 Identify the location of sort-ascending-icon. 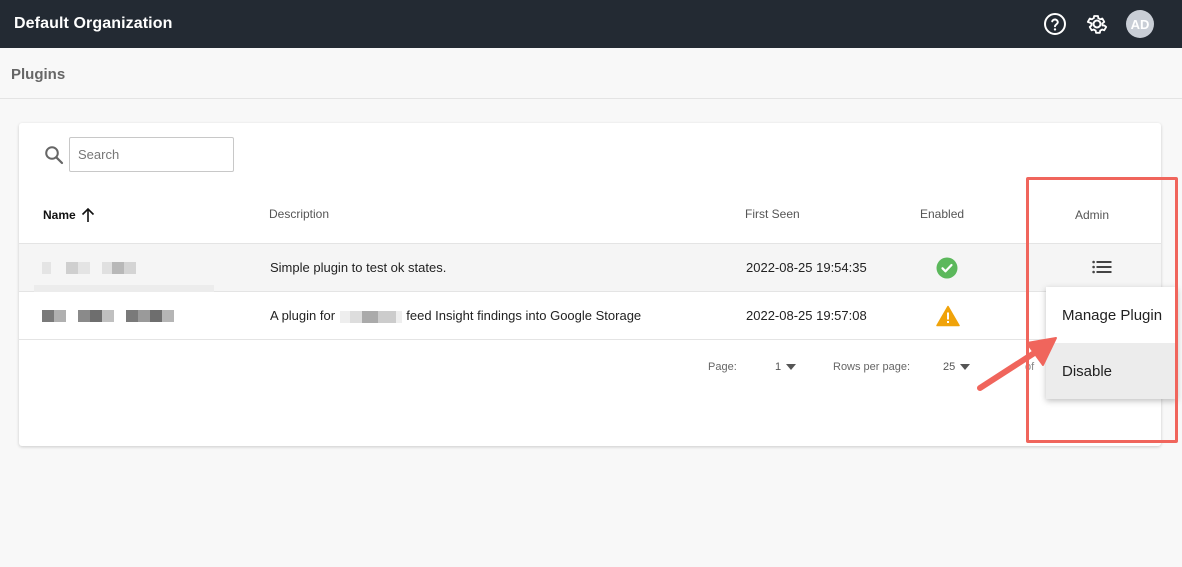
(88, 215).